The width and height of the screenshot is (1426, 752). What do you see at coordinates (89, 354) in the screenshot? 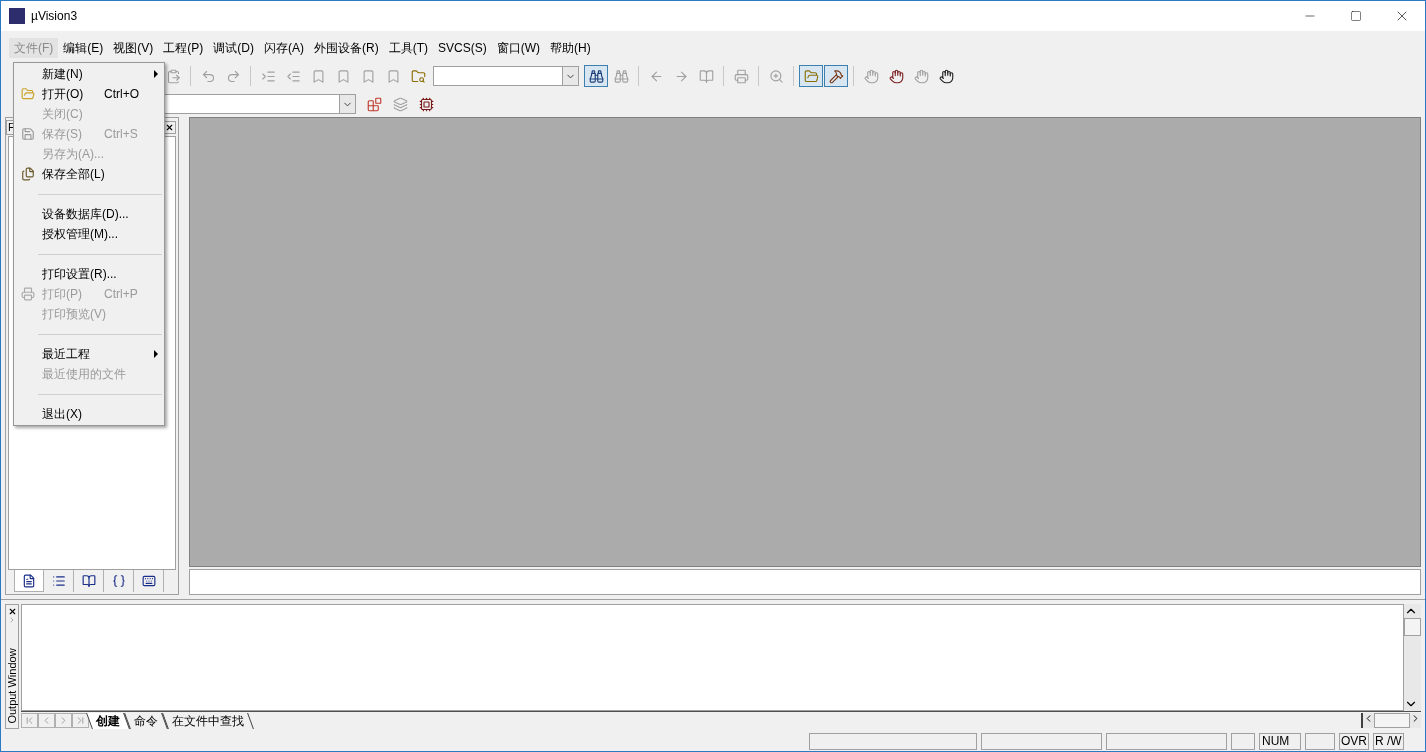
I see `menu-entry: 最近工程` at bounding box center [89, 354].